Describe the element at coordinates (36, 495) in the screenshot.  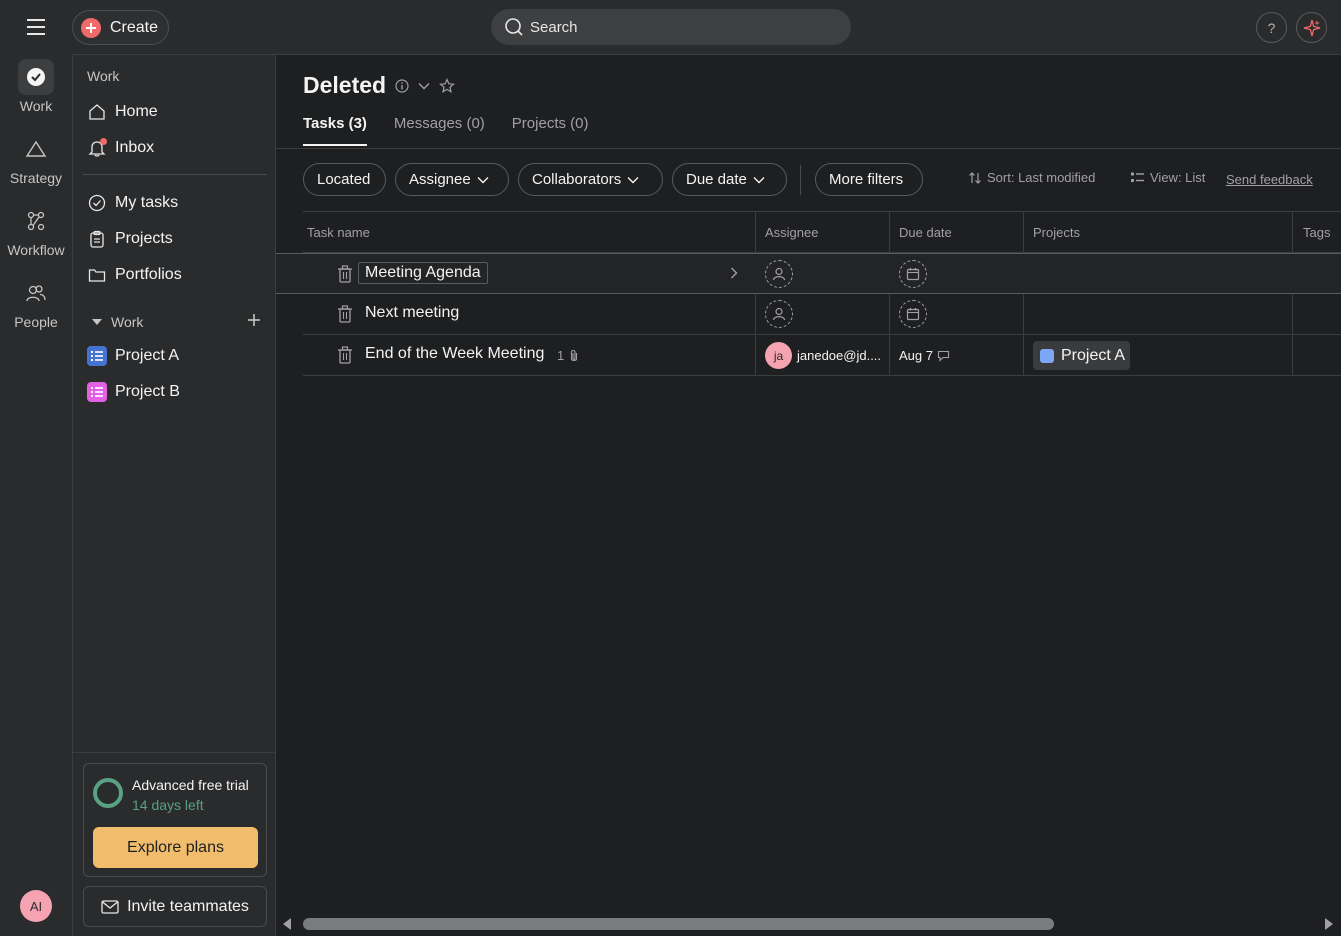
I see `left-rail: Work Strategy Workflow People AI` at that location.